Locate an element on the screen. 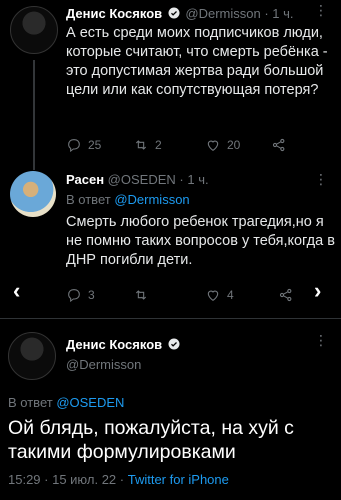 The height and width of the screenshot is (500, 341). like-button: 4 is located at coordinates (219, 295).